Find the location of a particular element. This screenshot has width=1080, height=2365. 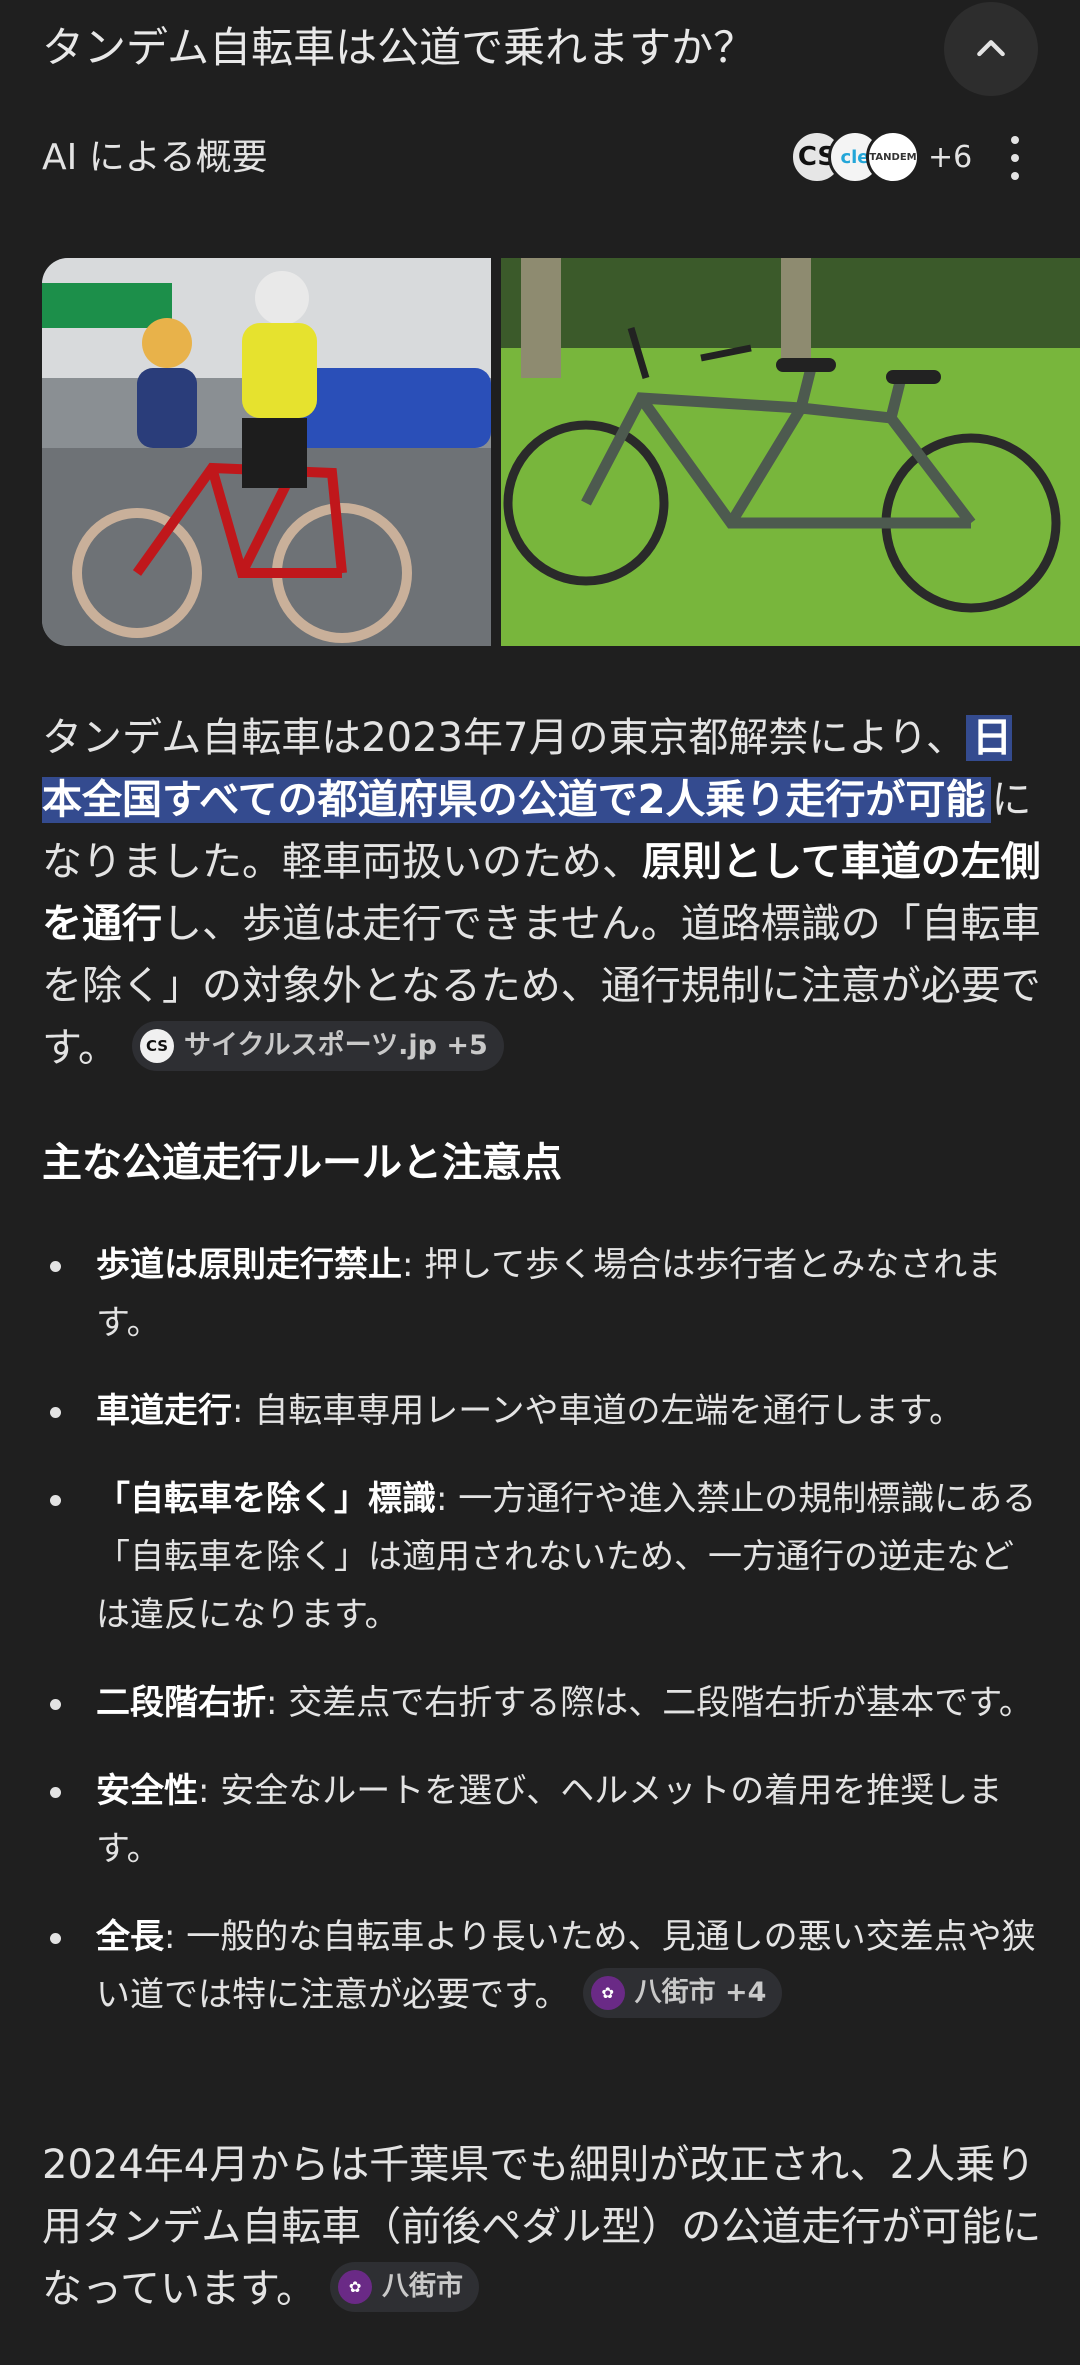

source-chip-cyclesports: CS サイクルスポーツ.jp +5 is located at coordinates (318, 1046).